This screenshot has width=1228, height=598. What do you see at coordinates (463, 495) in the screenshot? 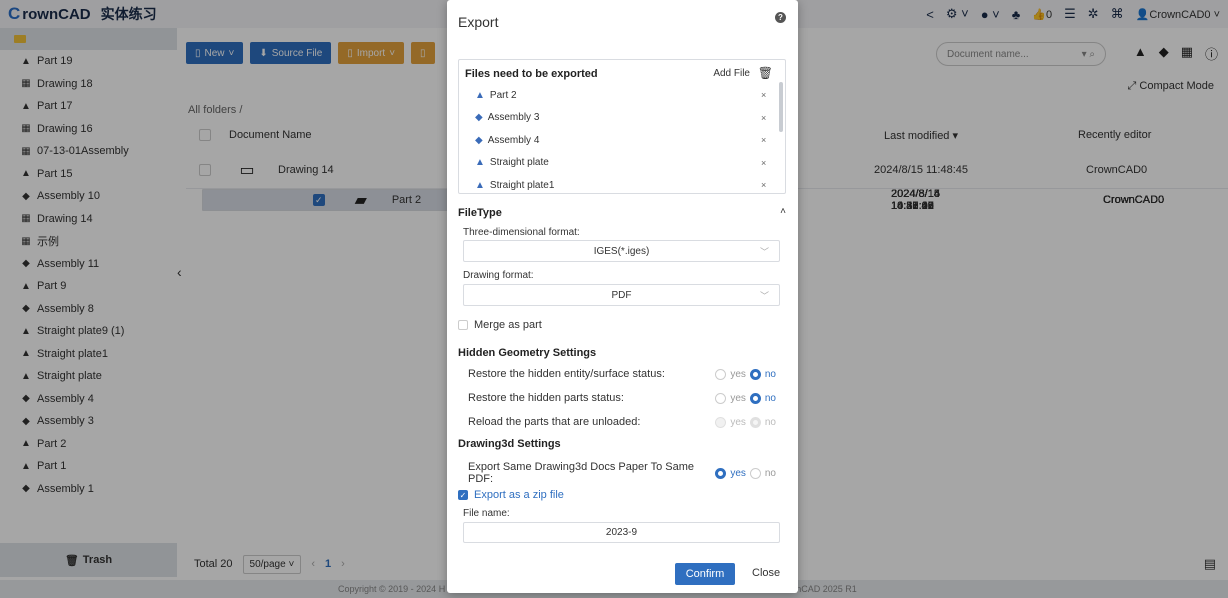
I see `zip-checkbox: ✓` at bounding box center [463, 495].